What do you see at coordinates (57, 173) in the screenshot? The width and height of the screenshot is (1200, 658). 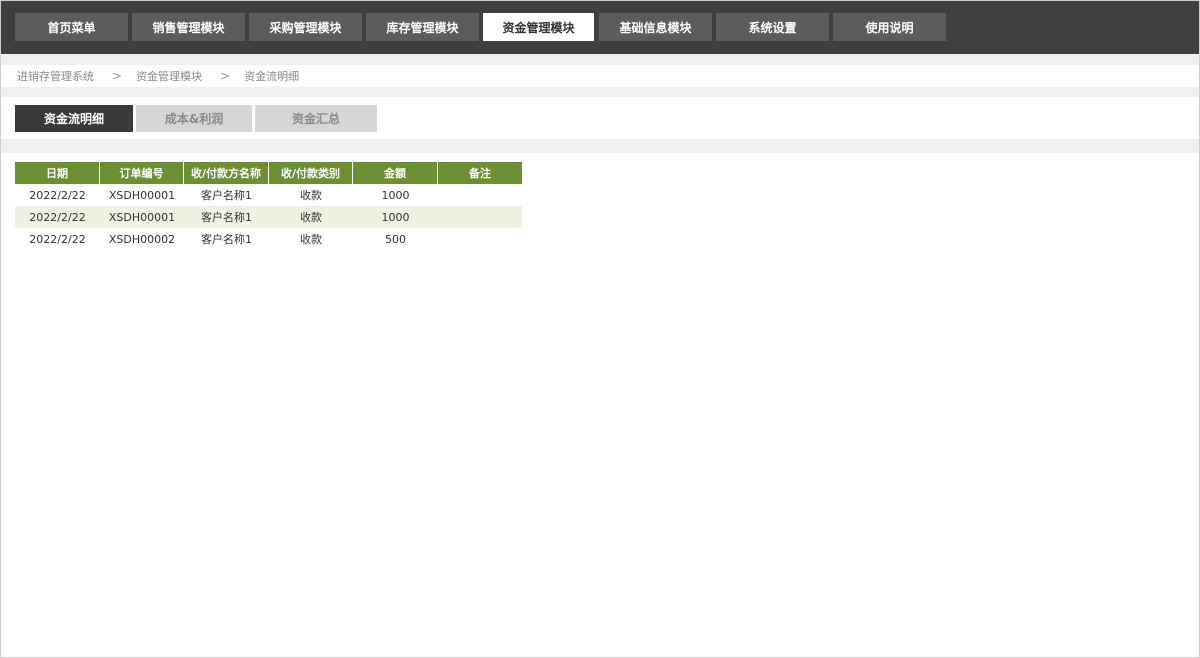 I see `column-header-date: 日期` at bounding box center [57, 173].